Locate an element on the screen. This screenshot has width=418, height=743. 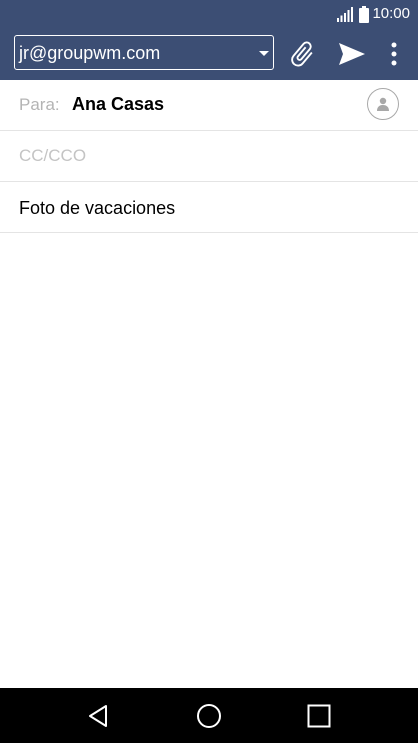
contact-icon is located at coordinates (383, 104).